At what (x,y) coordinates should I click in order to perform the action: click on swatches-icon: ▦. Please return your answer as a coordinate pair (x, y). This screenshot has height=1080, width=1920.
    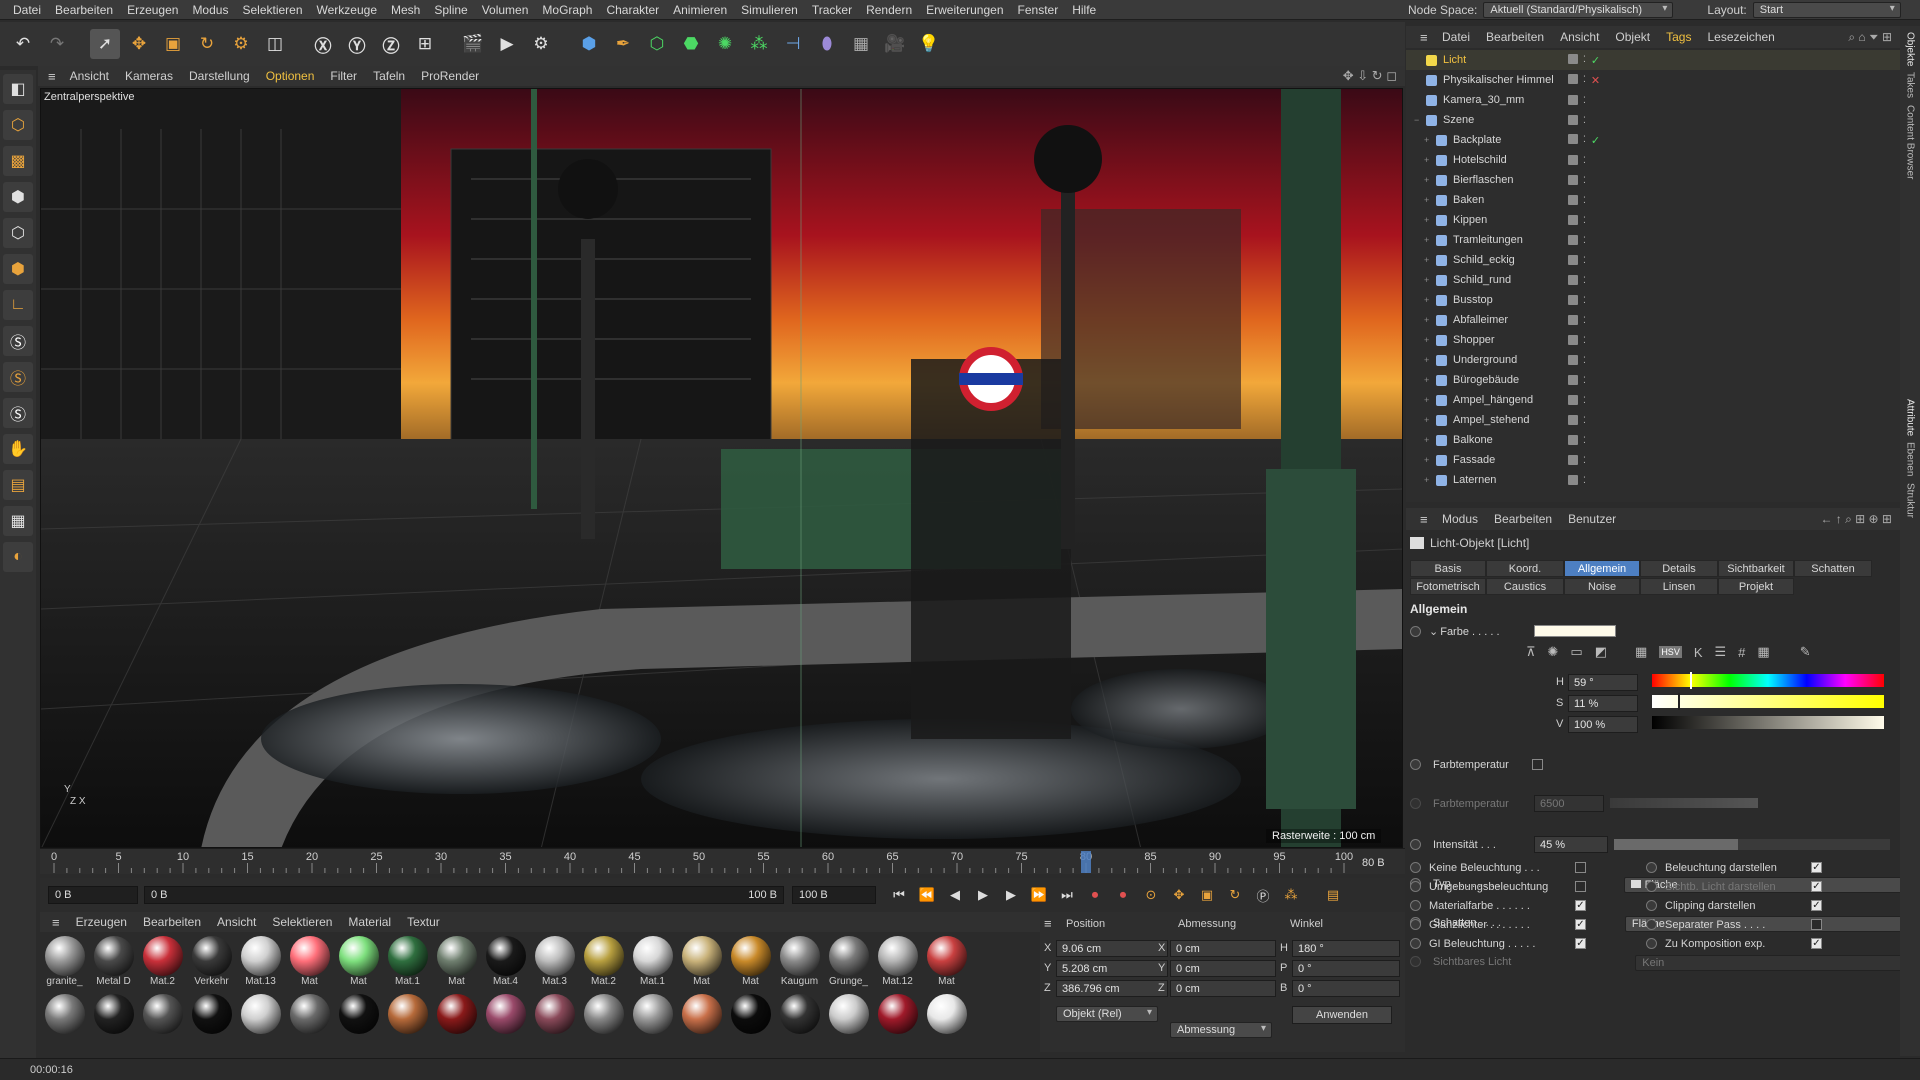
    Looking at the image, I should click on (1763, 652).